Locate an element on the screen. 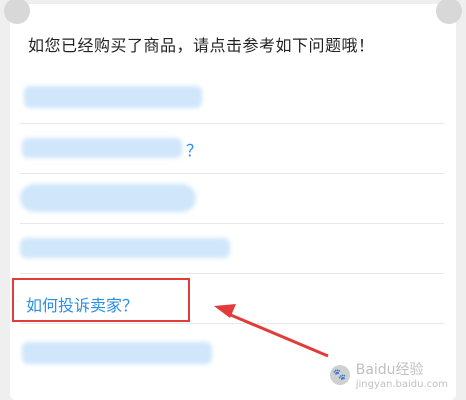  faq-item-label: ？ is located at coordinates (194, 150).